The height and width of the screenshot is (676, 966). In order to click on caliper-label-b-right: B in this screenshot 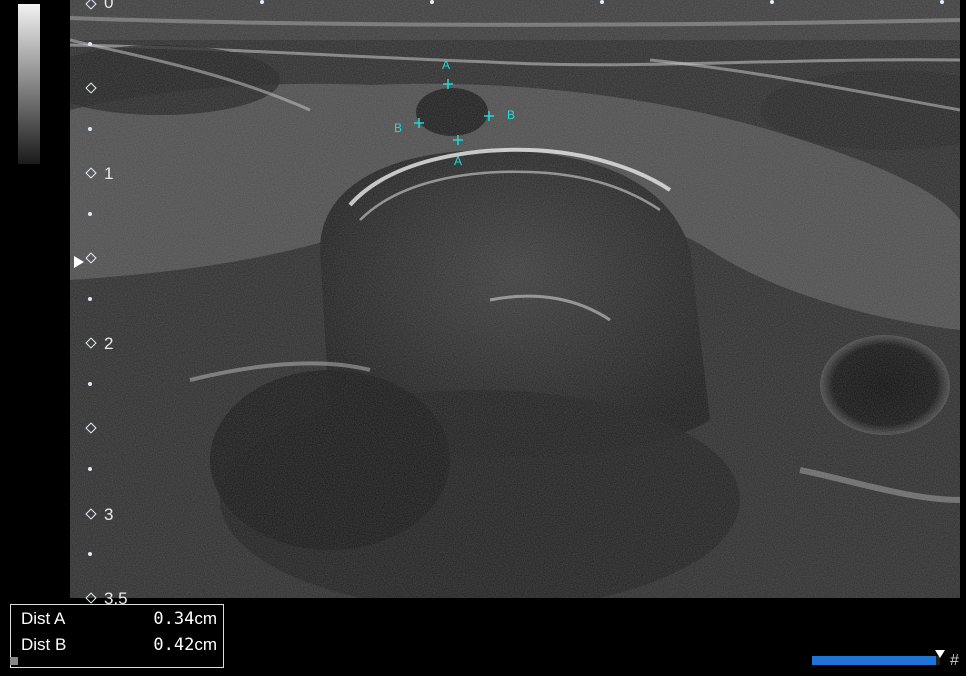, I will do `click(511, 115)`.